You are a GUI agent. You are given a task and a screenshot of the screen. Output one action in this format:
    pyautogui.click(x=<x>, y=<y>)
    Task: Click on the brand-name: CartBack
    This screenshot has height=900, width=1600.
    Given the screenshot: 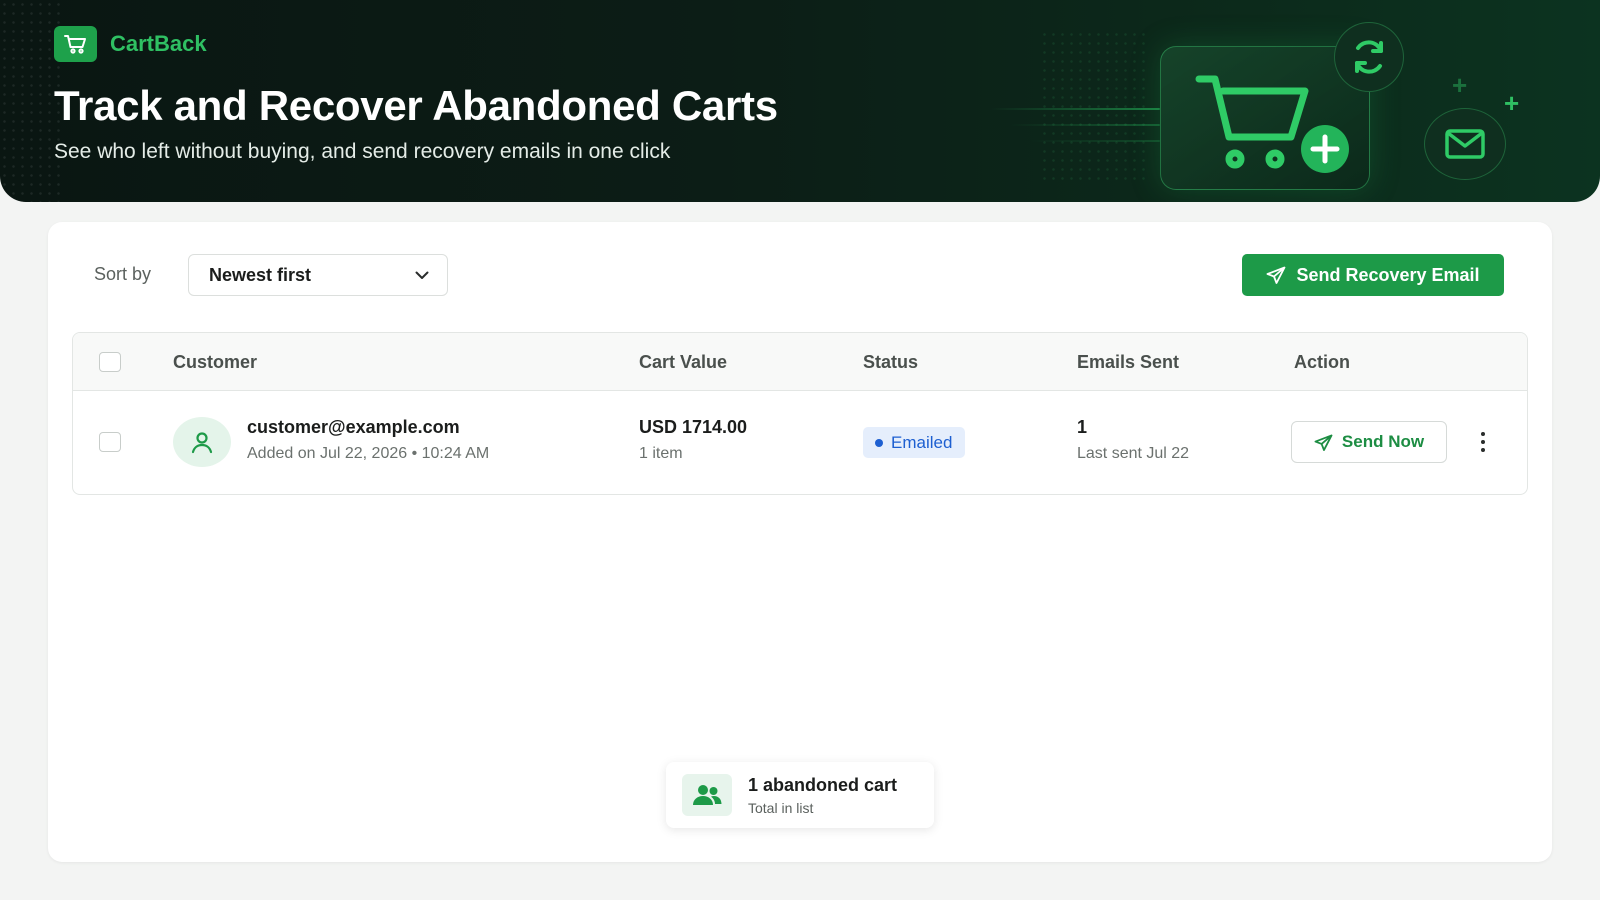 What is the action you would take?
    pyautogui.click(x=158, y=43)
    